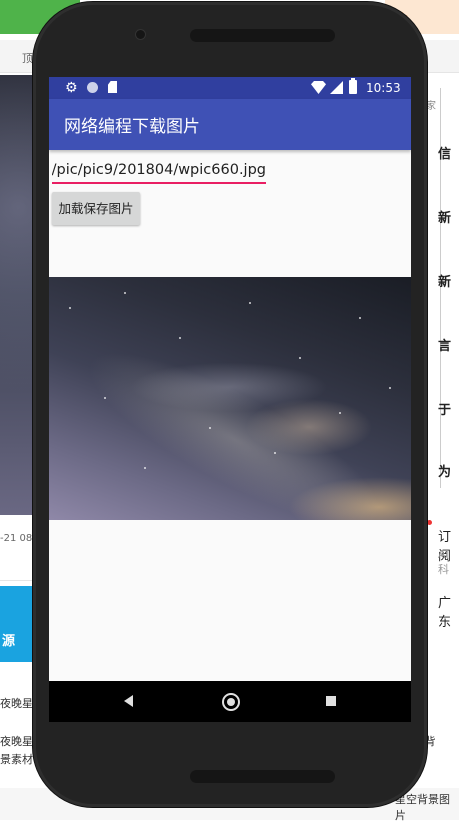 This screenshot has width=459, height=823. What do you see at coordinates (9, 641) in the screenshot?
I see `download-source-label: 源` at bounding box center [9, 641].